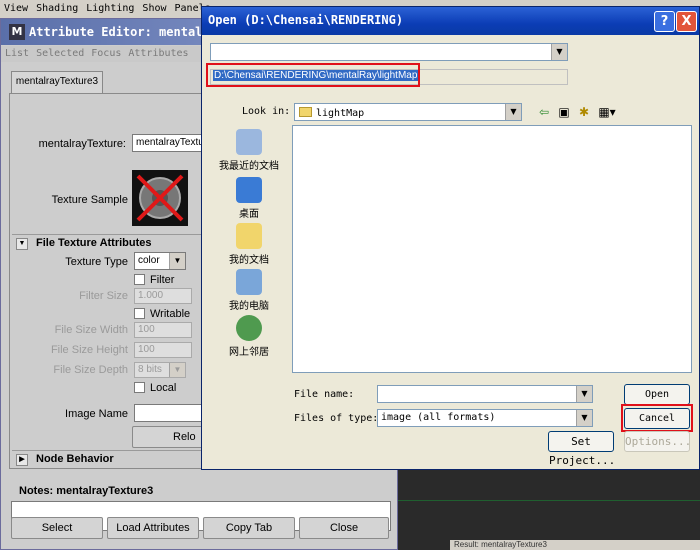 This screenshot has width=700, height=550. Describe the element at coordinates (91, 330) in the screenshot. I see `file-size-width-label: File Size Width` at that location.